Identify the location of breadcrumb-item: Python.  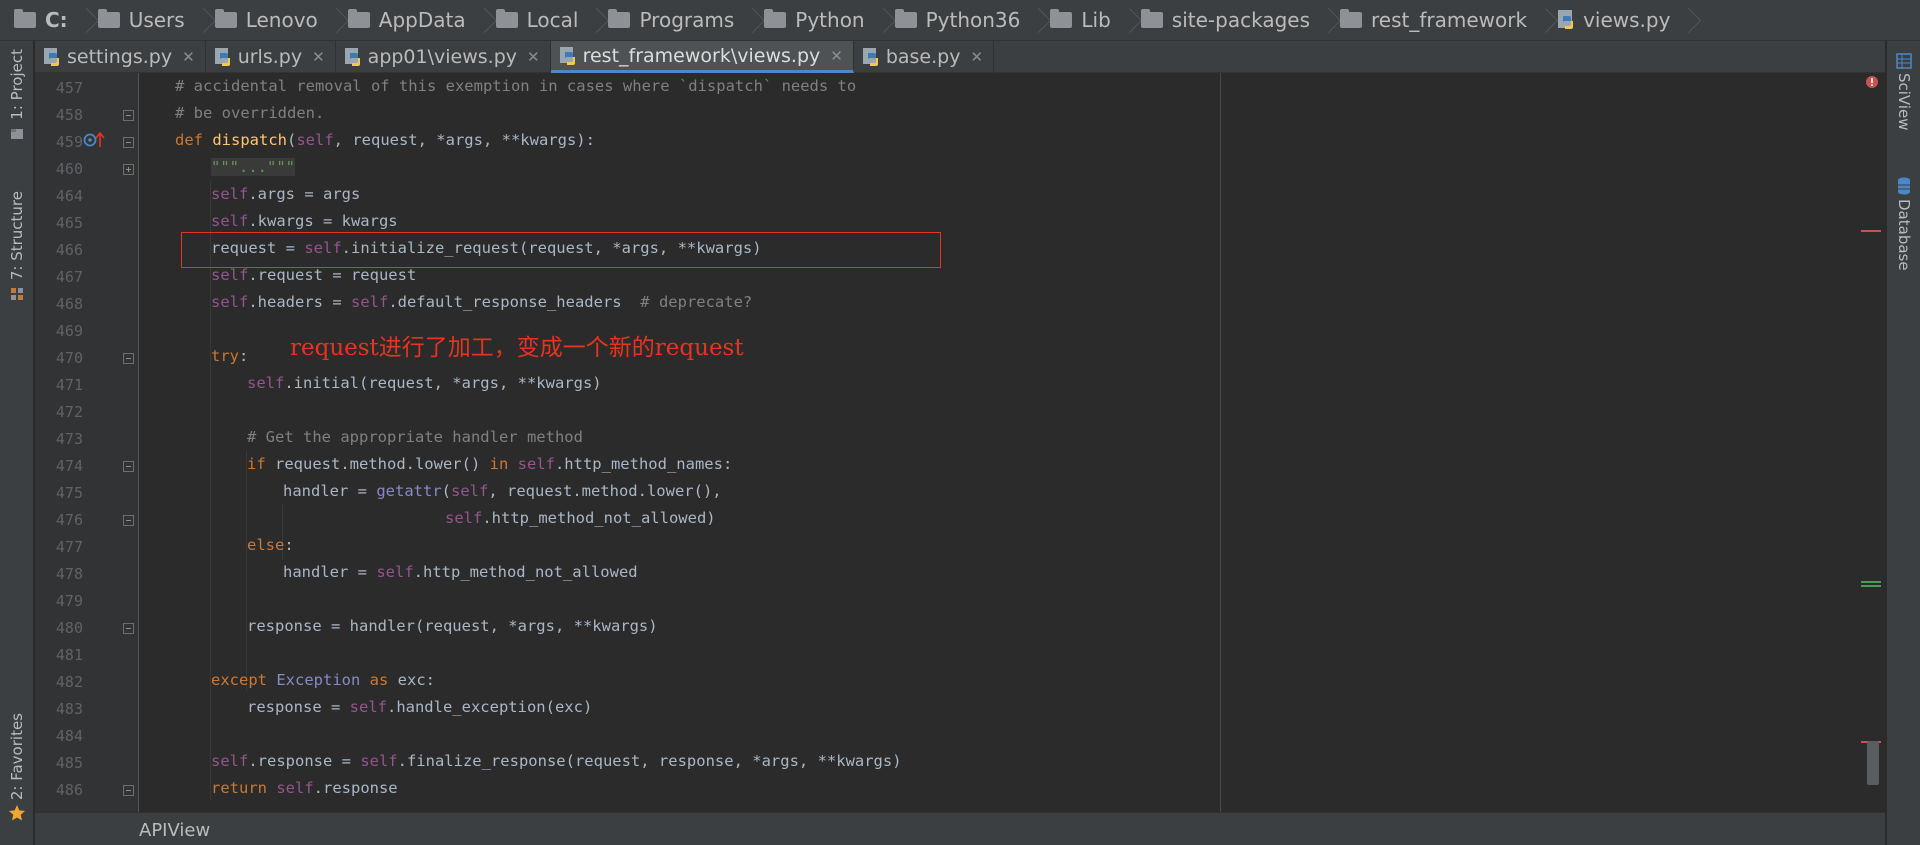
(817, 20).